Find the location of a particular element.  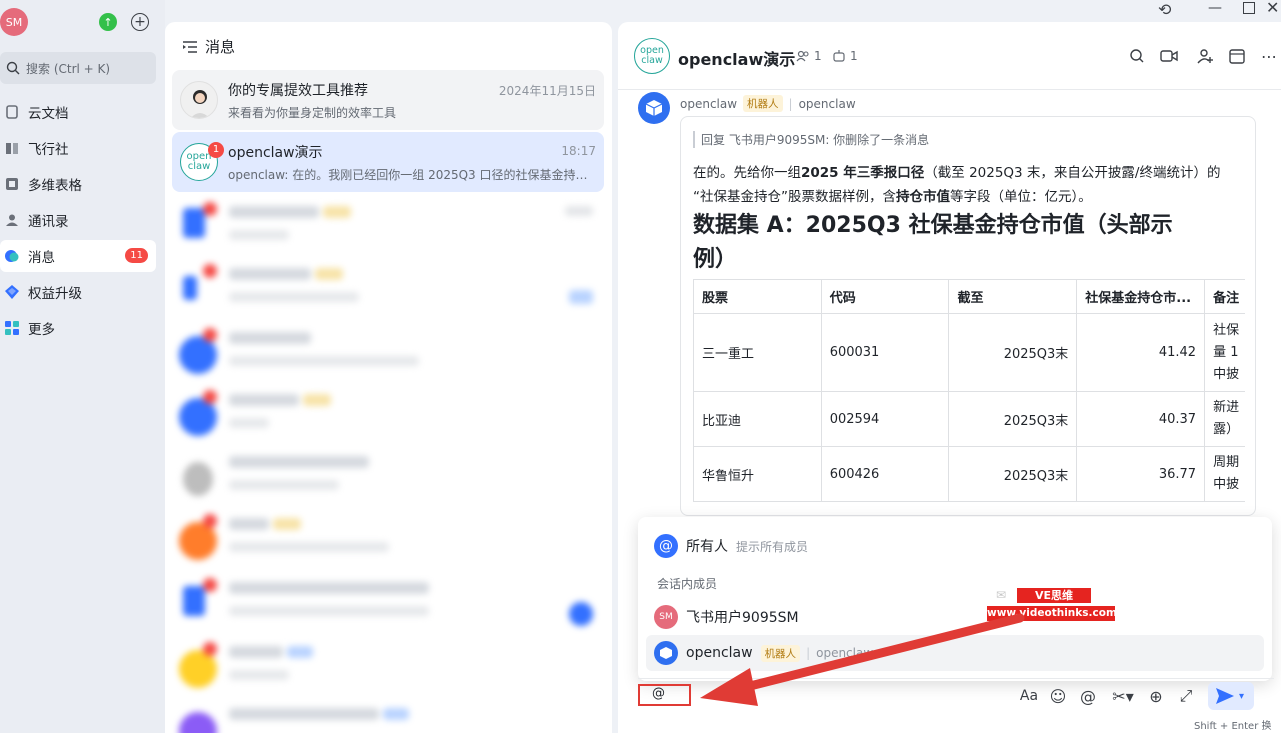

member-count: 1 is located at coordinates (809, 56).